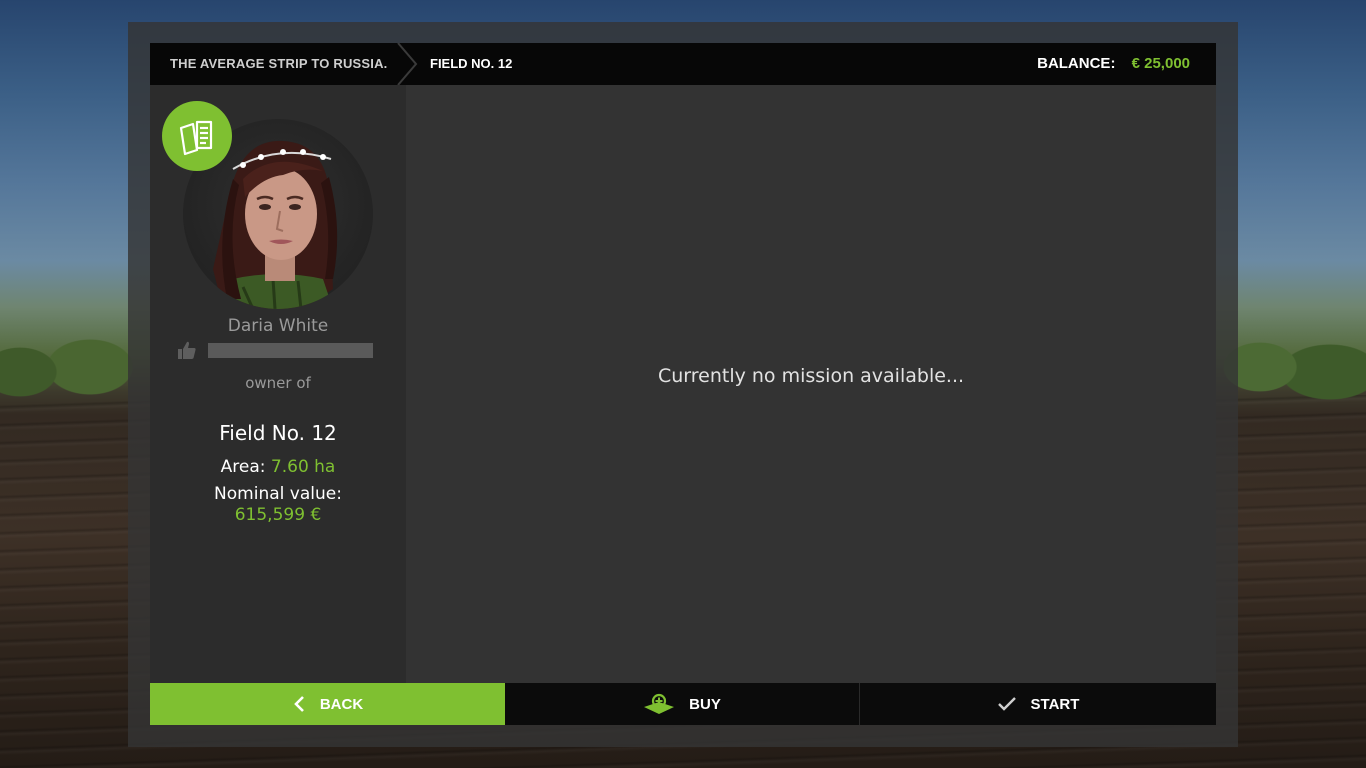 This screenshot has width=1366, height=768. Describe the element at coordinates (1055, 704) in the screenshot. I see `start-button-label: START` at that location.